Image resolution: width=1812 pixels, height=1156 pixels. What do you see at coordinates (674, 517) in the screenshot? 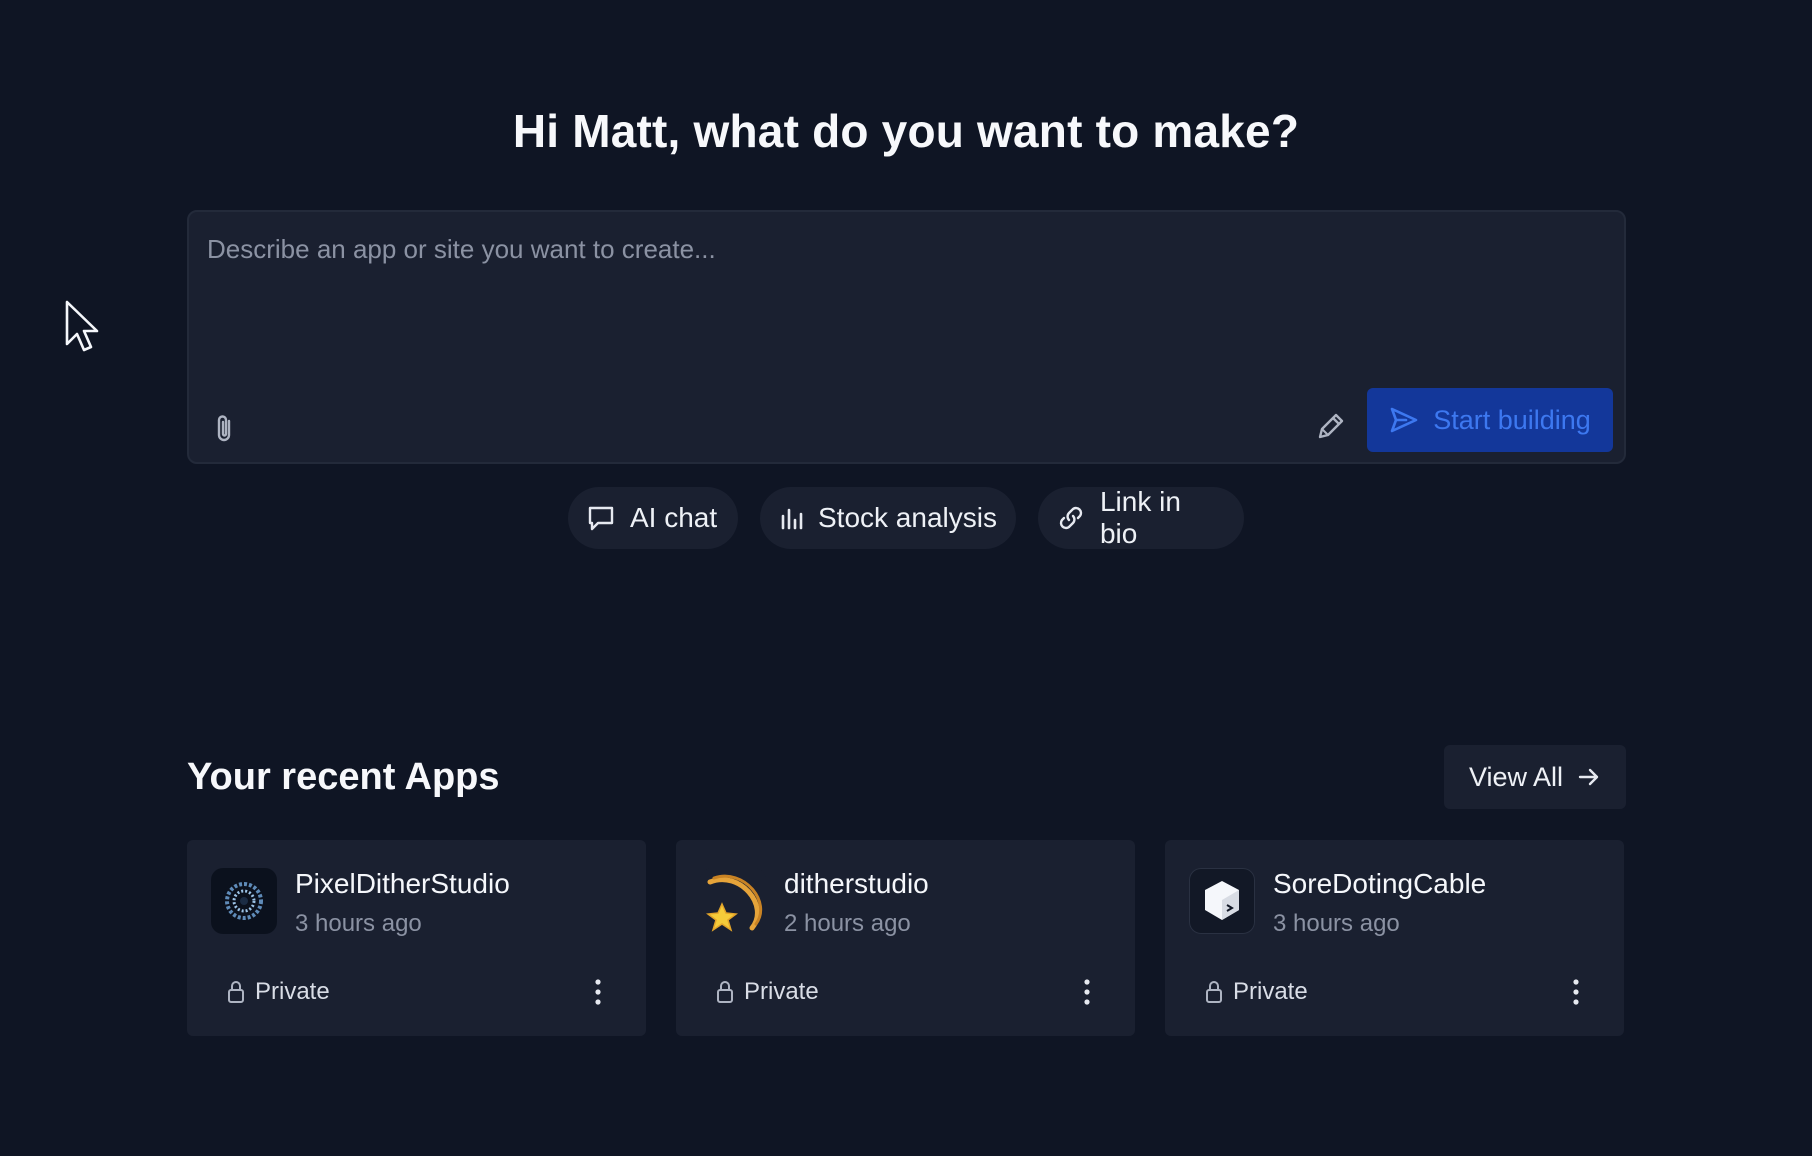
I see `chip-label: AI chat` at bounding box center [674, 517].